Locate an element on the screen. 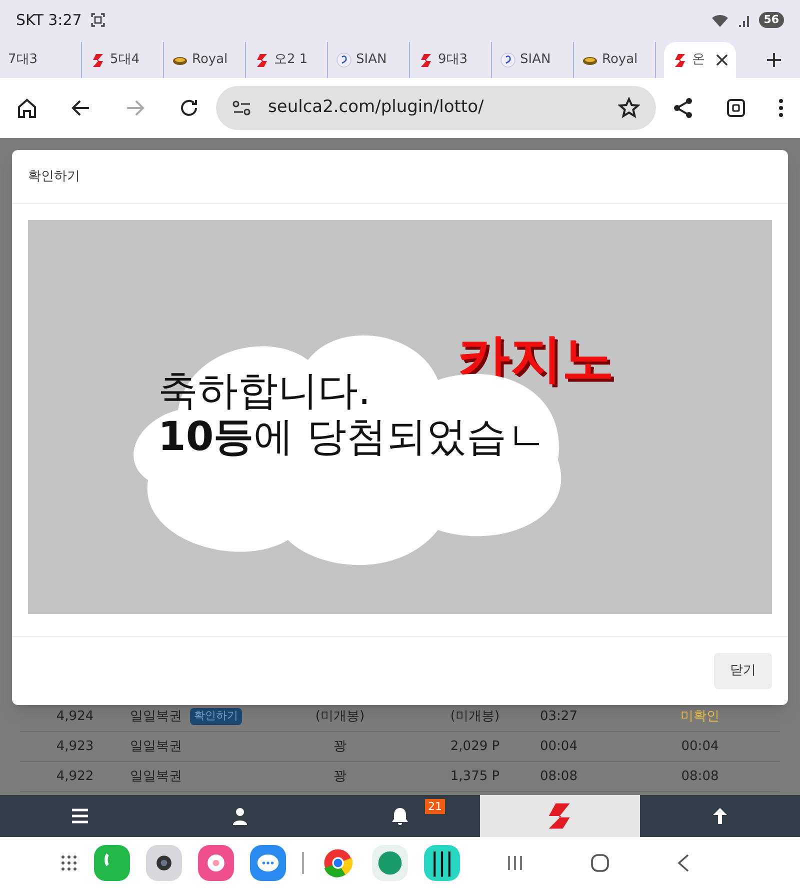  close-icon is located at coordinates (722, 60).